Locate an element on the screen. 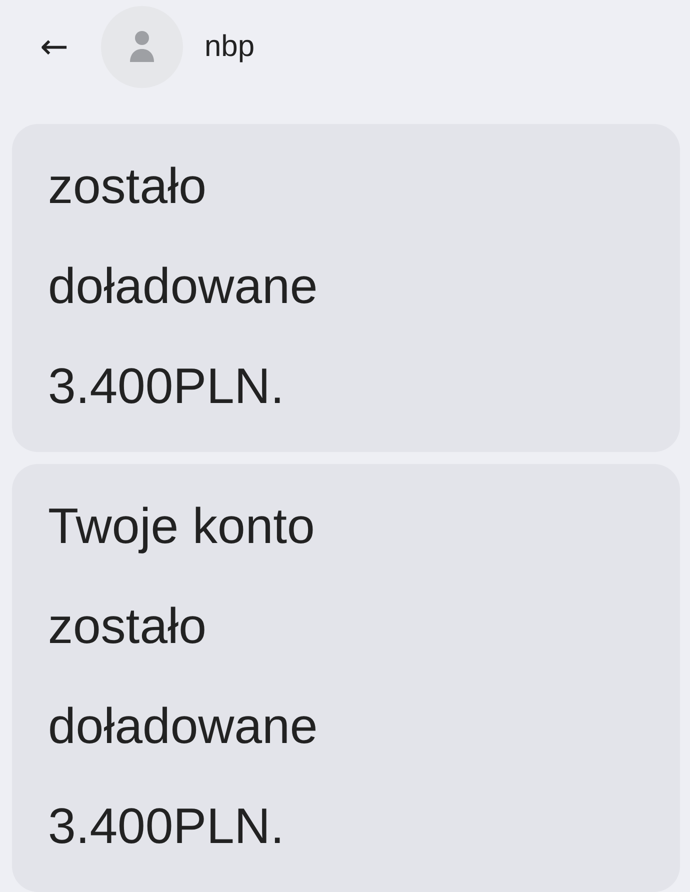 Image resolution: width=690 pixels, height=892 pixels. contact-name: nbp is located at coordinates (229, 47).